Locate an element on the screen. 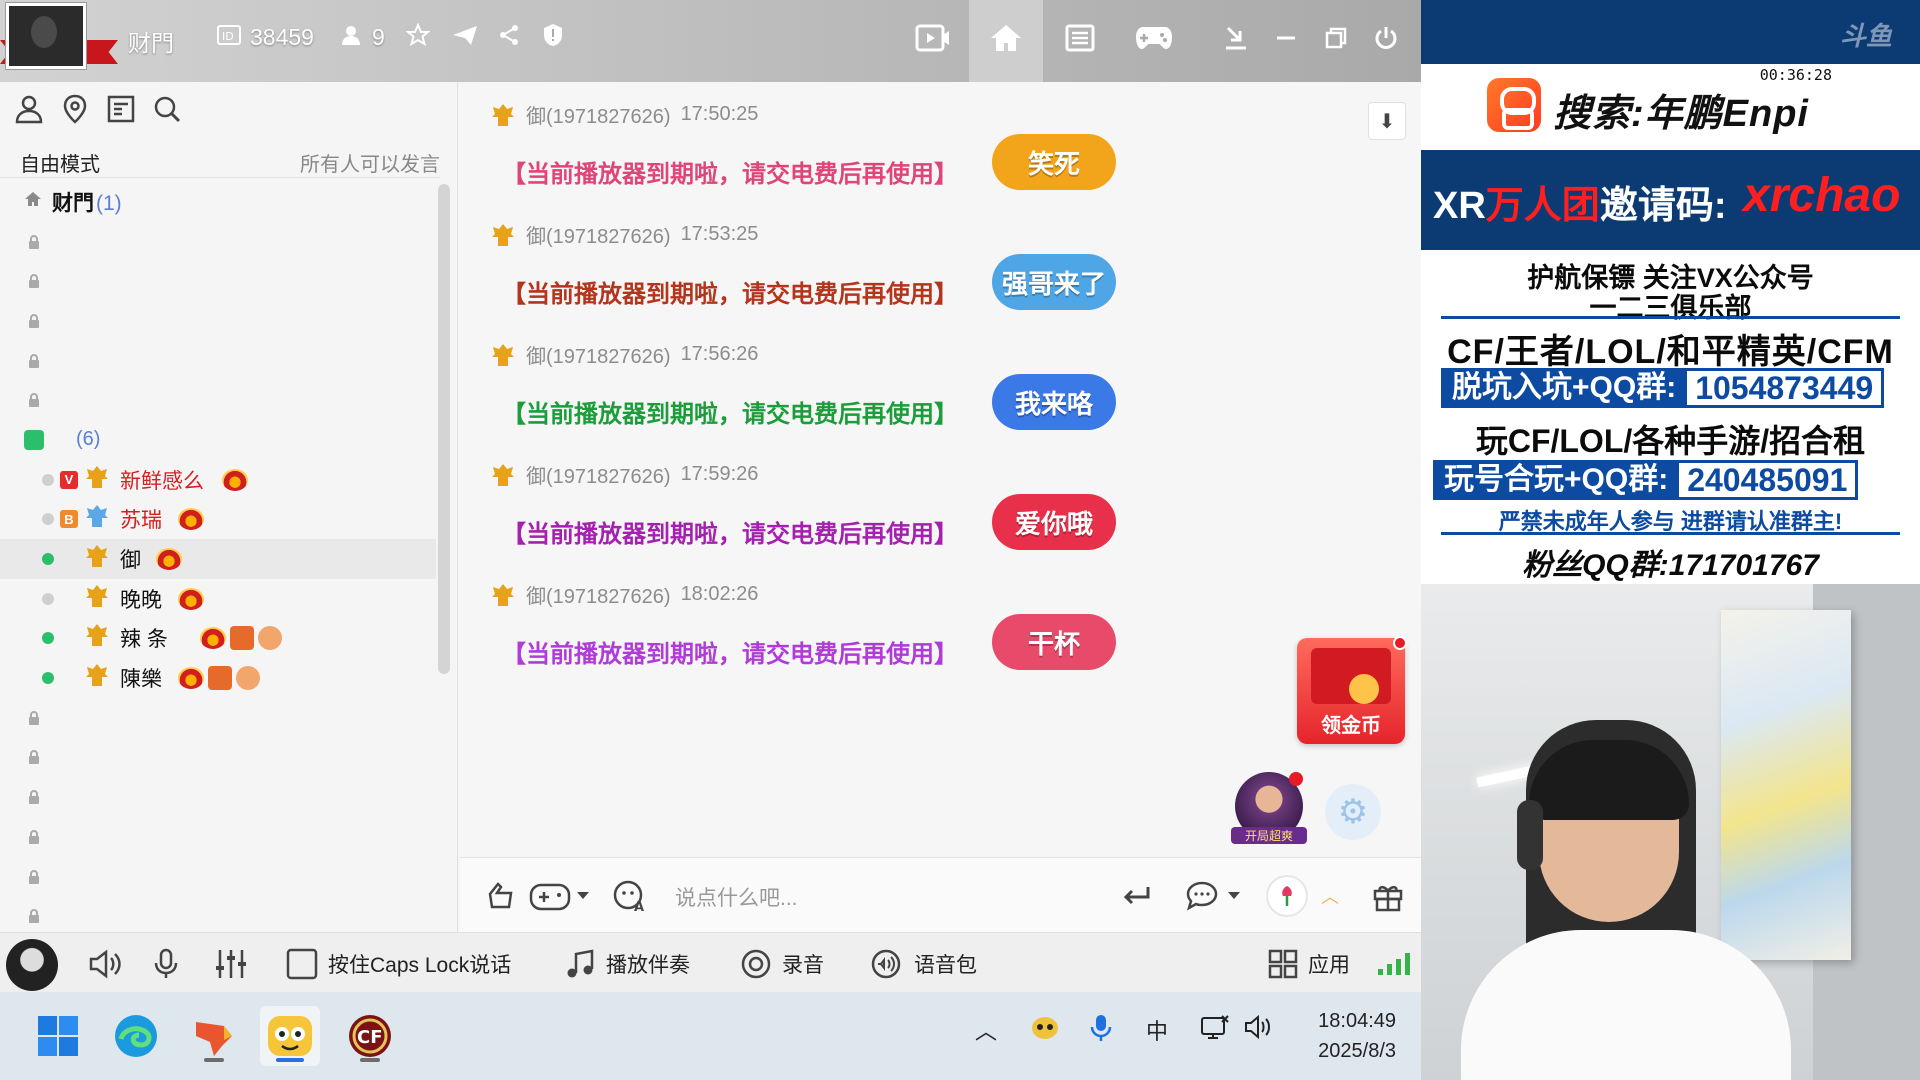  ime-indicator: 中 is located at coordinates (1157, 1030).